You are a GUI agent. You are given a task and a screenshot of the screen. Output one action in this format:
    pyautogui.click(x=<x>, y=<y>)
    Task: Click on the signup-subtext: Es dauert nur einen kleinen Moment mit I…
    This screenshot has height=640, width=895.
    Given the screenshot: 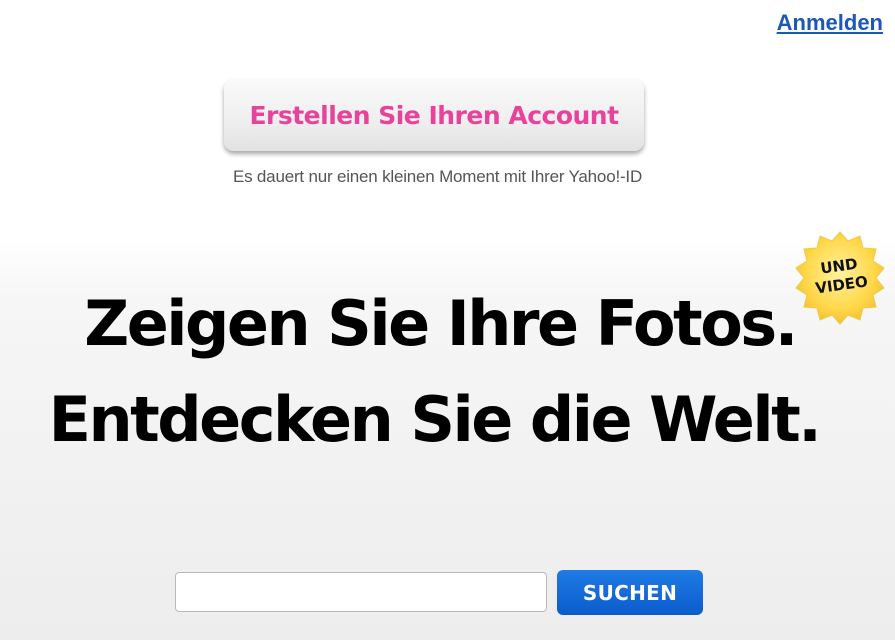 What is the action you would take?
    pyautogui.click(x=437, y=176)
    